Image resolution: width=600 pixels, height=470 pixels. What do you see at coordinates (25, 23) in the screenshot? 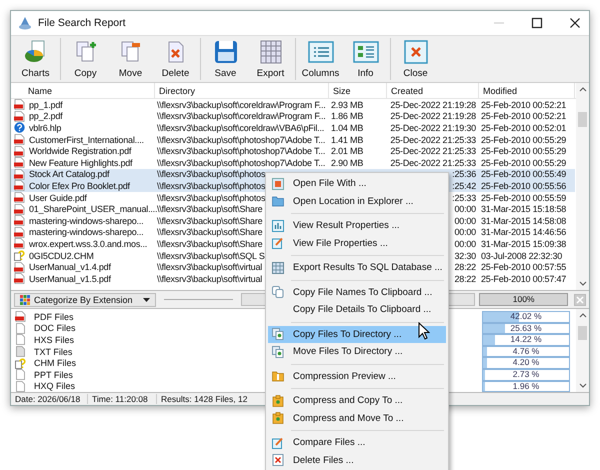
I see `app-logo-icon` at bounding box center [25, 23].